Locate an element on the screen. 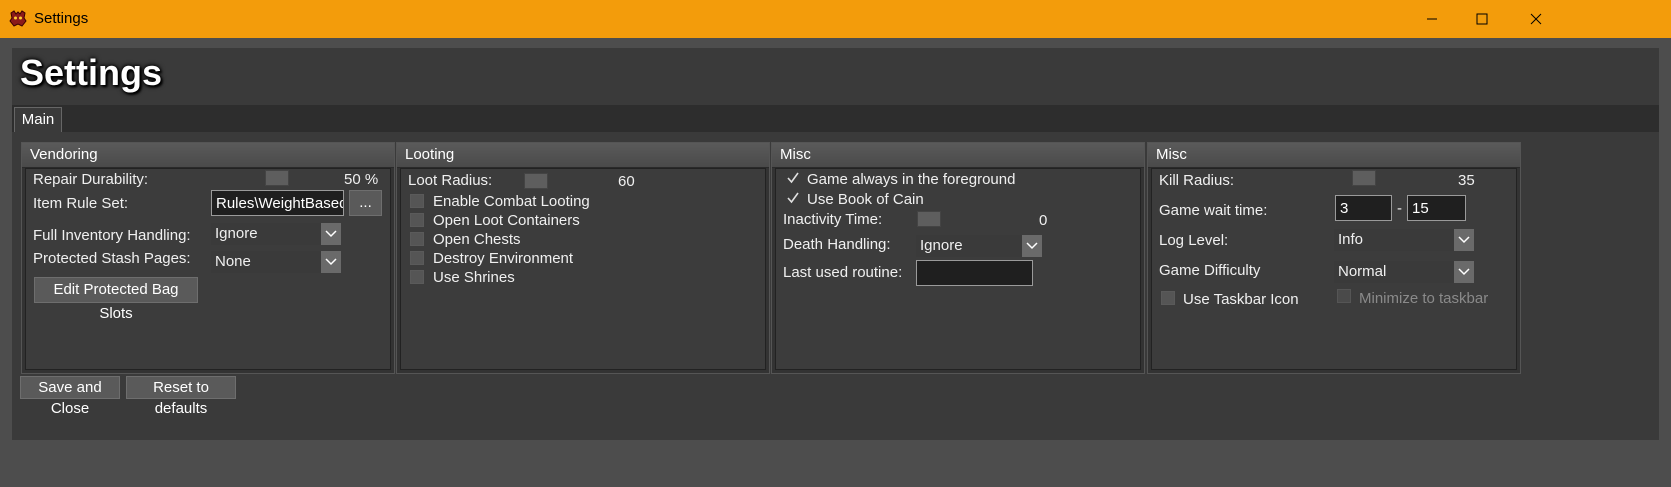  log-level-value: Info is located at coordinates (1351, 239).